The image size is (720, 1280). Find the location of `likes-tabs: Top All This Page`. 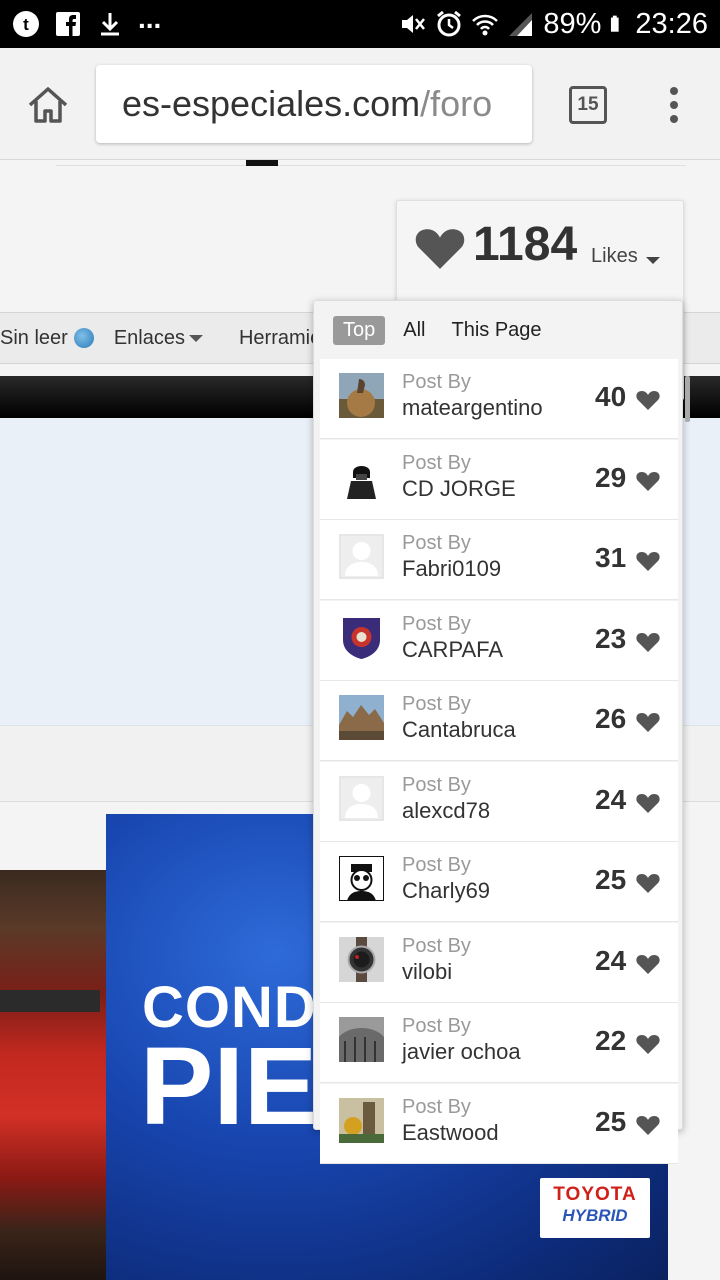

likes-tabs: Top All This Page is located at coordinates (499, 330).